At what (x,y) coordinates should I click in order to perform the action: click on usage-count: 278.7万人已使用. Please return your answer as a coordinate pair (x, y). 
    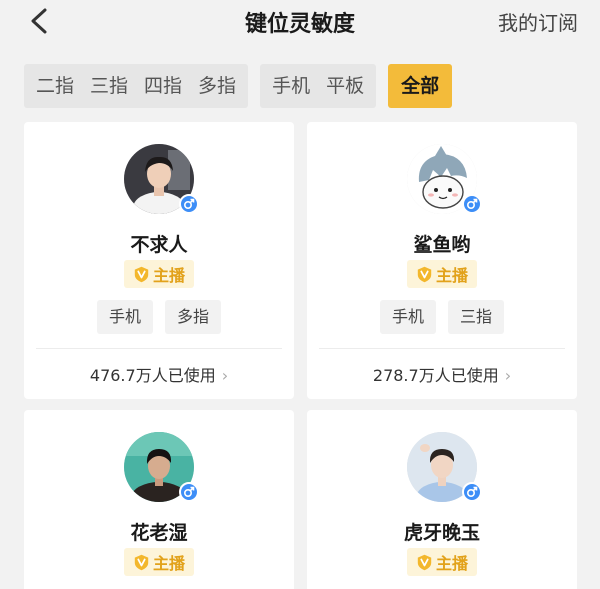
    Looking at the image, I should click on (435, 375).